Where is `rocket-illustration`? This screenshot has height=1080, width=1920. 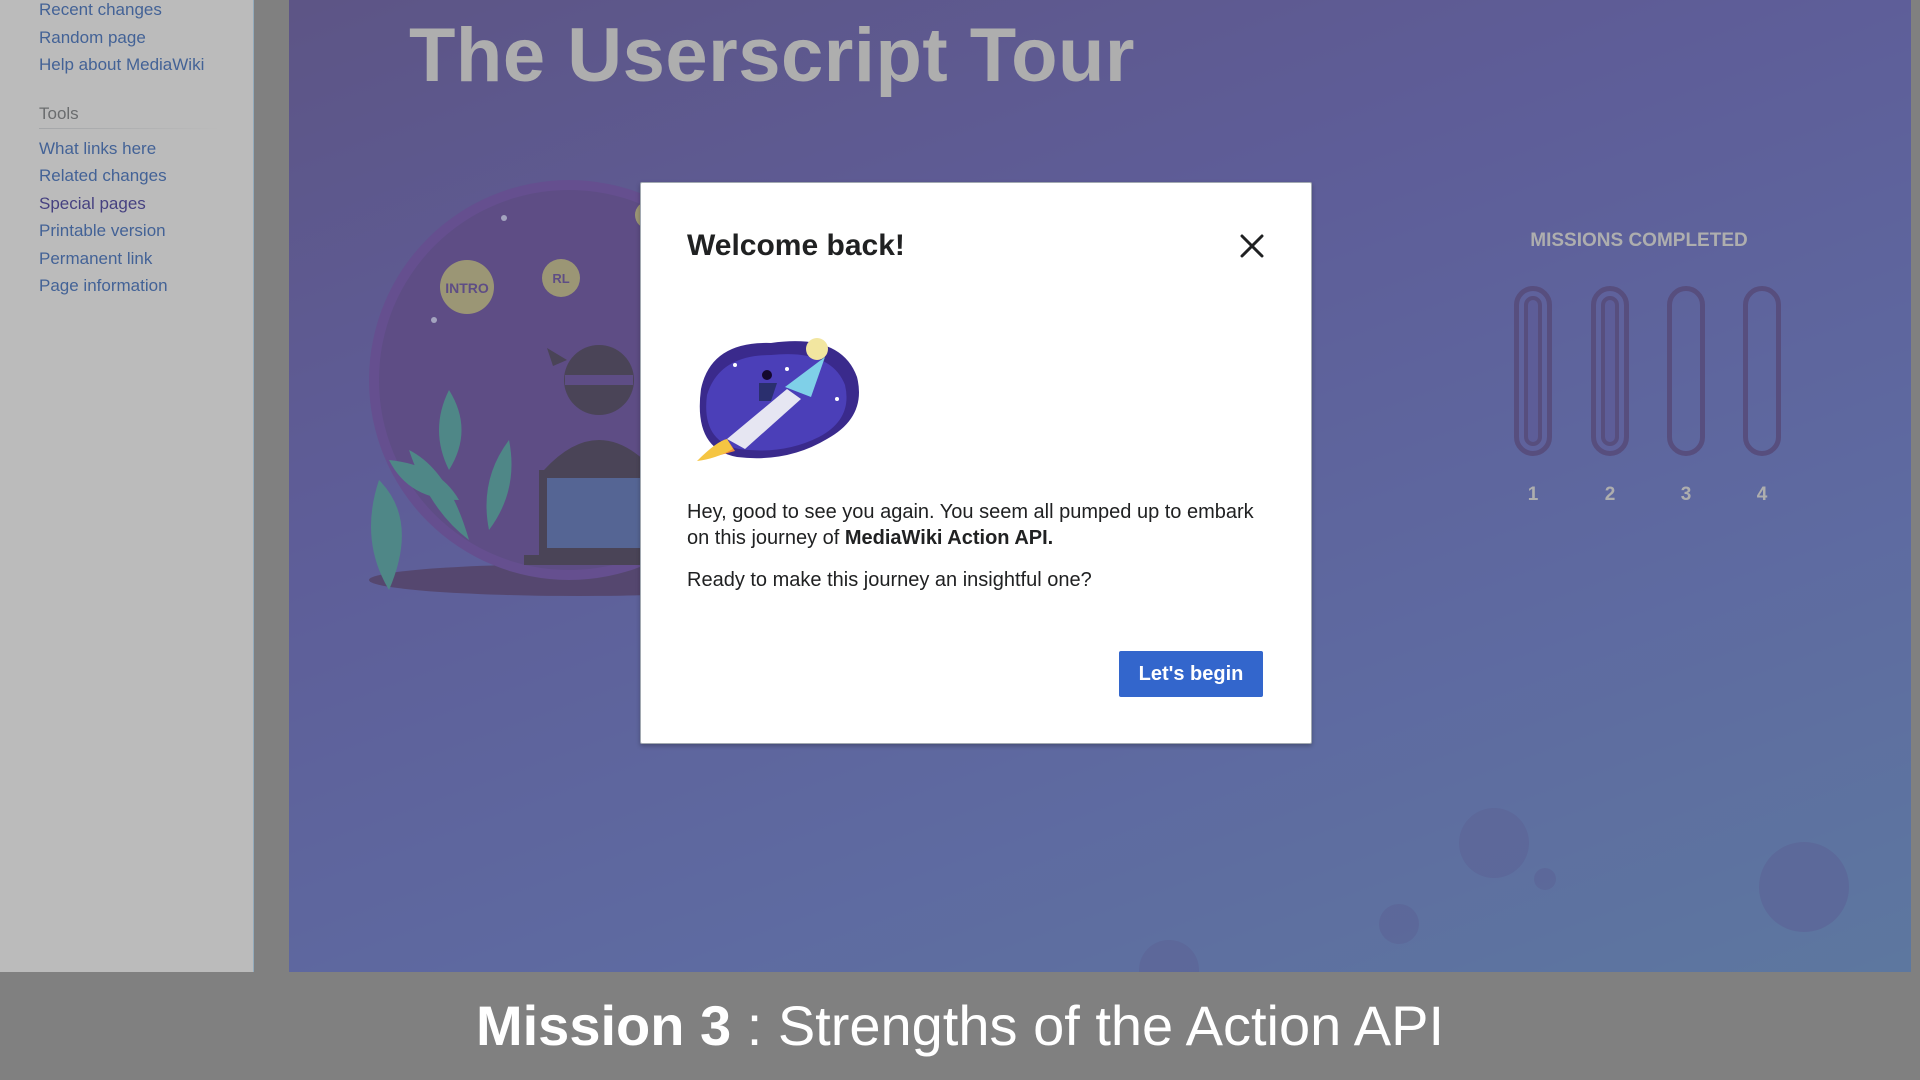
rocket-illustration is located at coordinates (778, 399).